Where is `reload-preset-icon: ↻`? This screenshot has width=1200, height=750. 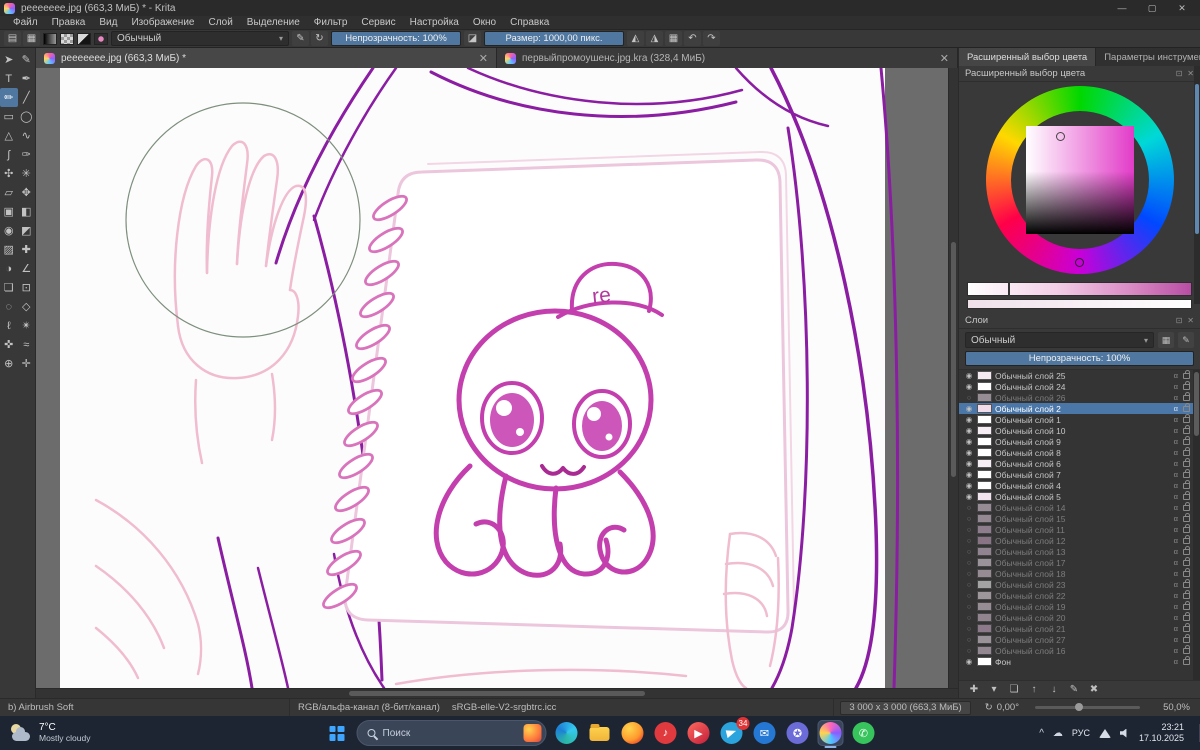 reload-preset-icon: ↻ is located at coordinates (319, 38).